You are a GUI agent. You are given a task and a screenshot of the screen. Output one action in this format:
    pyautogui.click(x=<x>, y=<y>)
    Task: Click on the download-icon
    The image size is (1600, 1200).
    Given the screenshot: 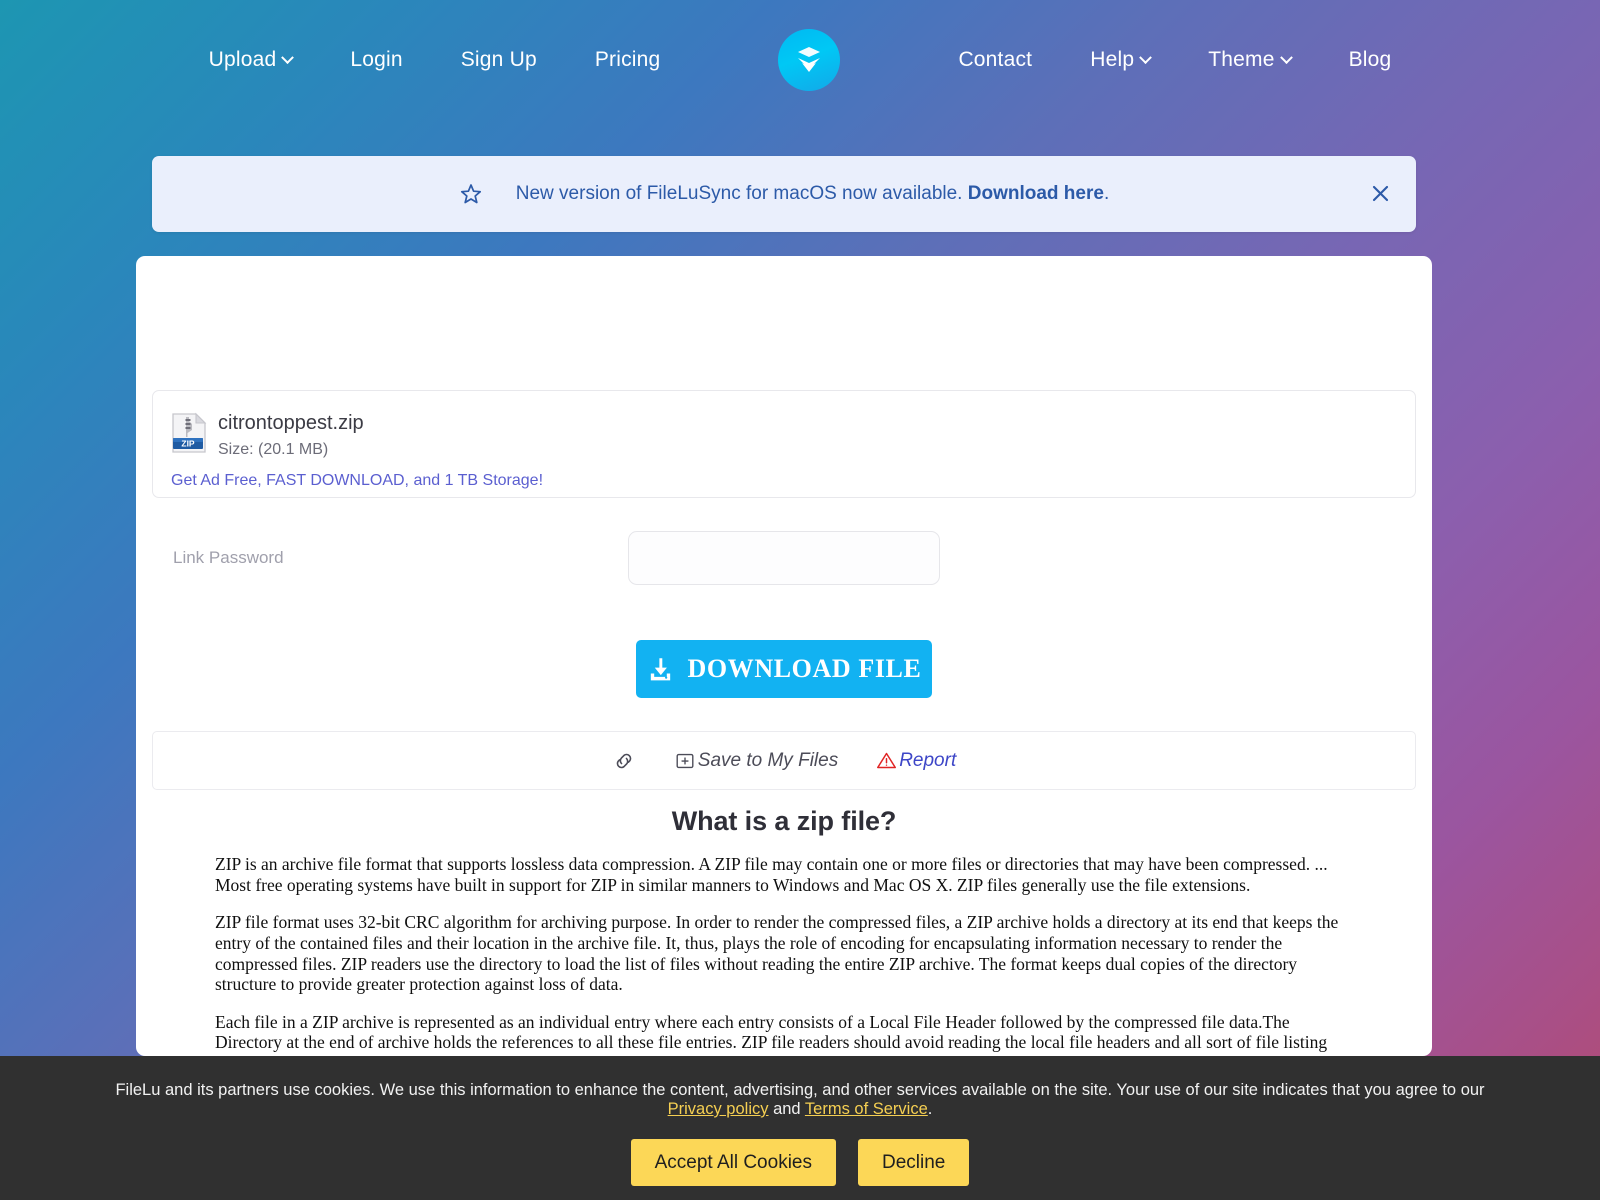 What is the action you would take?
    pyautogui.click(x=660, y=668)
    